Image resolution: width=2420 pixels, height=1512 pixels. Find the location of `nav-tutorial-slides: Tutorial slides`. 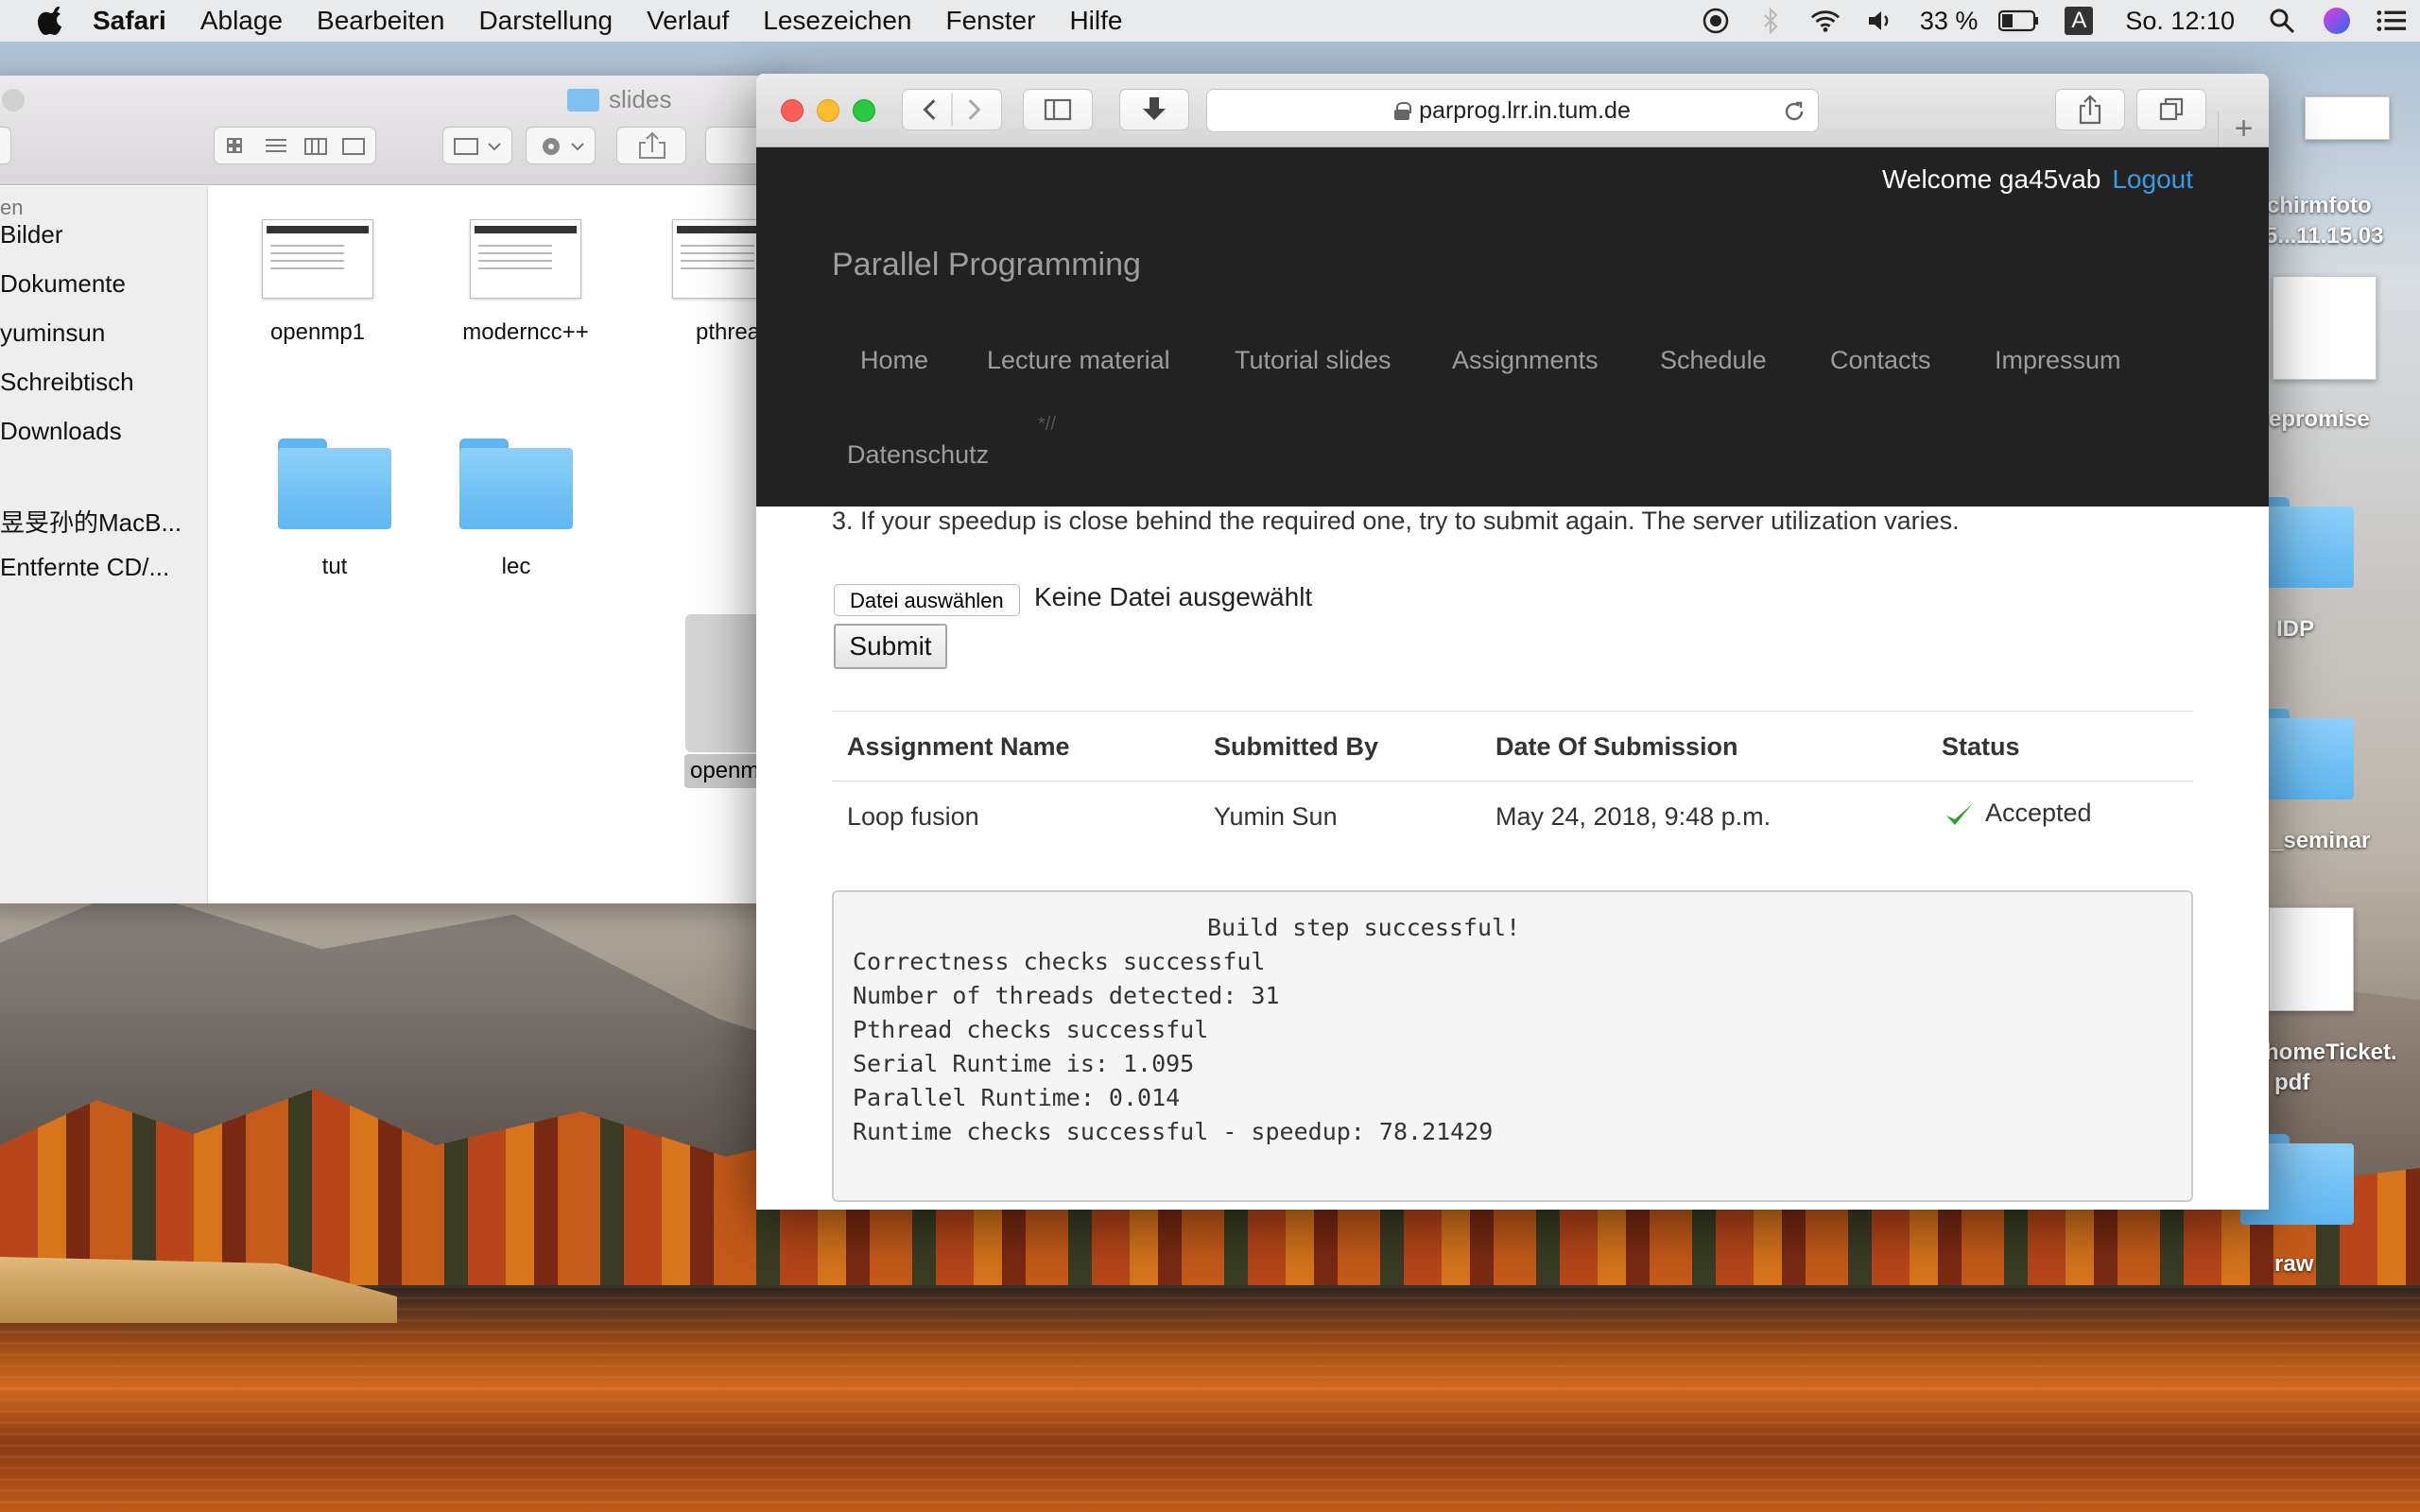

nav-tutorial-slides: Tutorial slides is located at coordinates (1313, 360).